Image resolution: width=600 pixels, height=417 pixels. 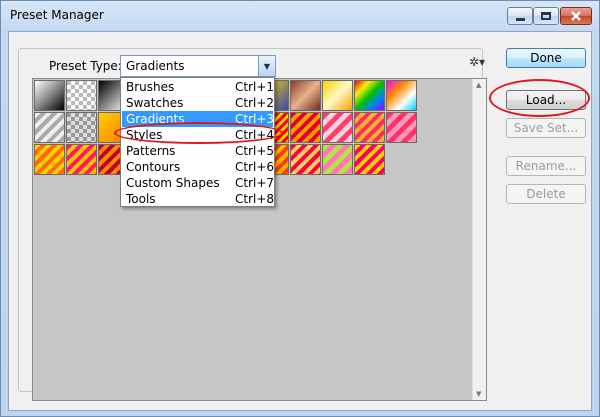 I want to click on menu-item-shortcut: Ctrl+8, so click(x=255, y=199).